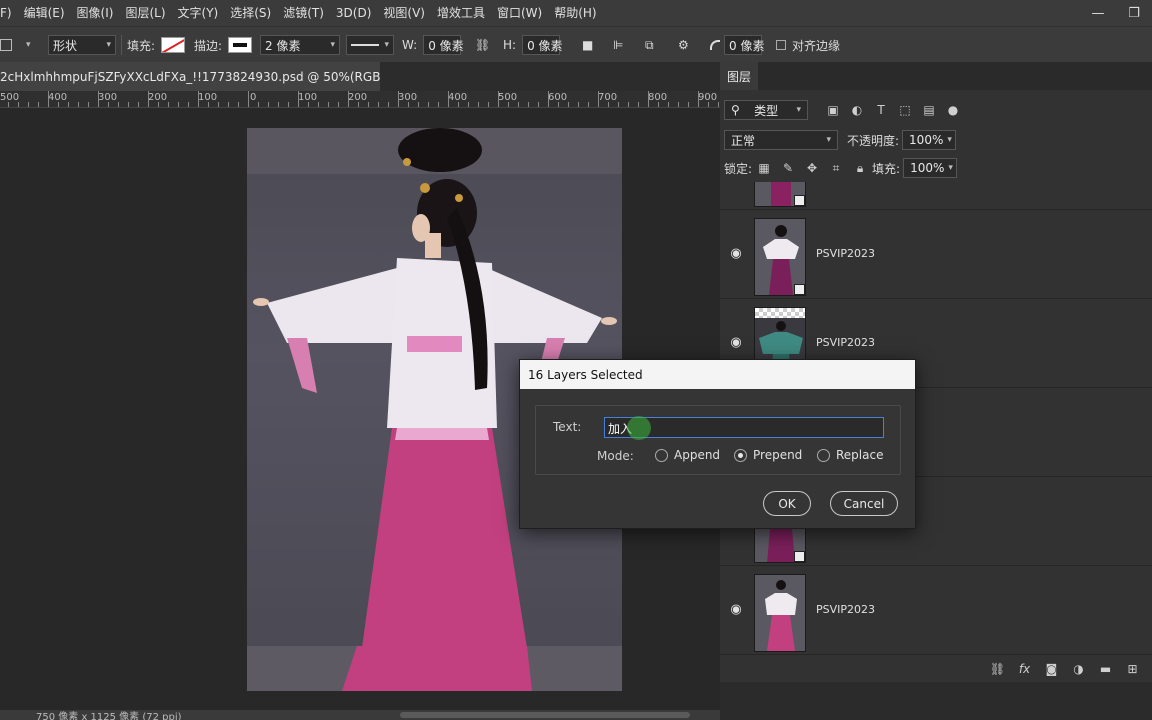  What do you see at coordinates (300, 45) in the screenshot?
I see `stroke-width-field: 2 像素 ▾` at bounding box center [300, 45].